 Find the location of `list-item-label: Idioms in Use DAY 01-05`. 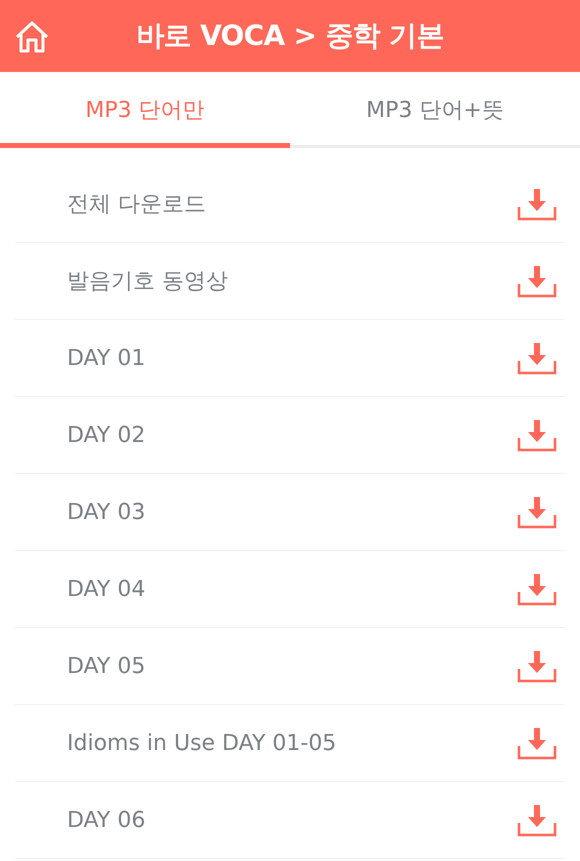

list-item-label: Idioms in Use DAY 01-05 is located at coordinates (201, 743).